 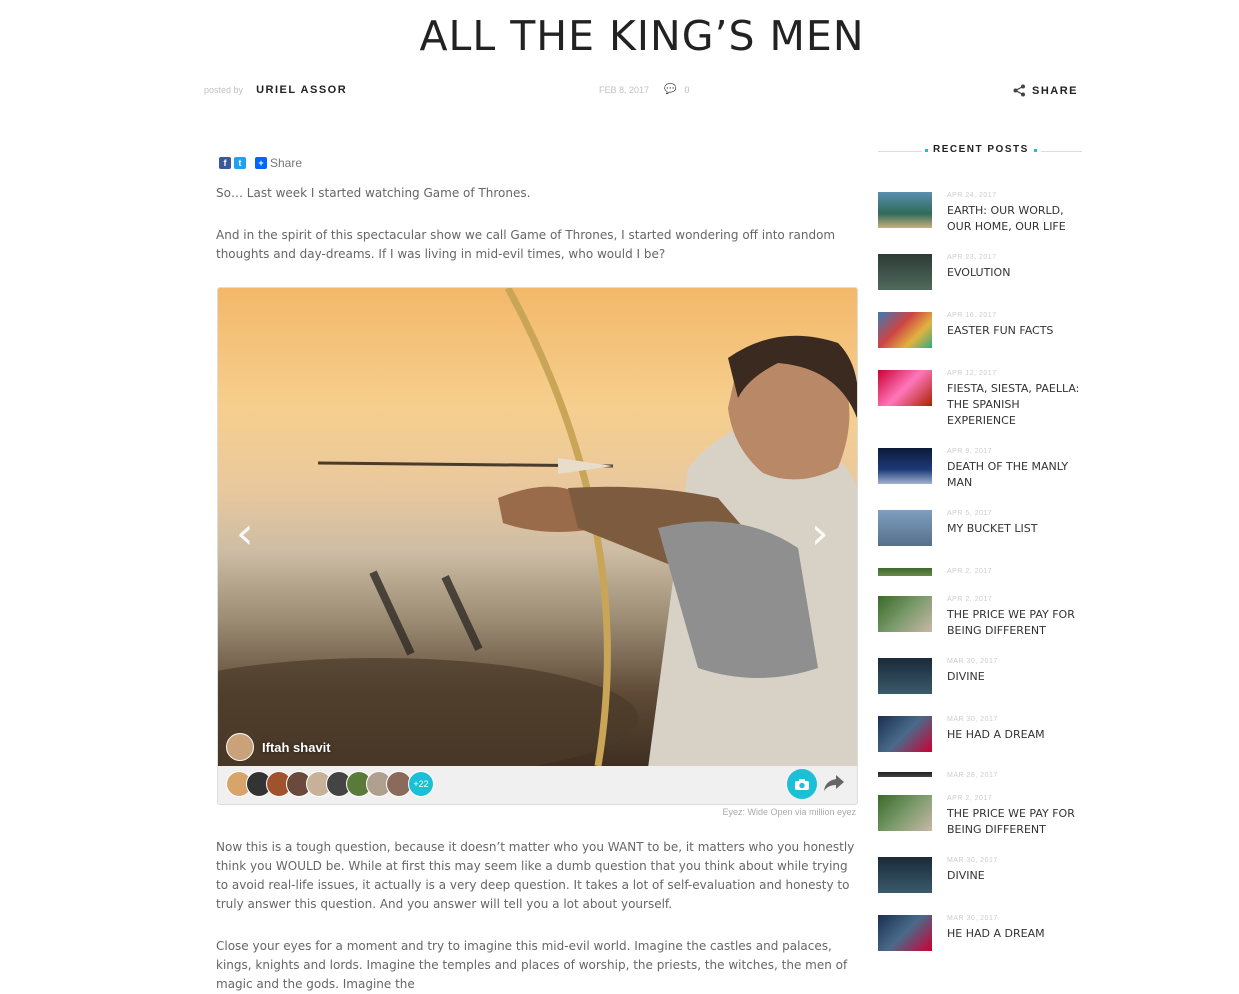 I want to click on recent-post-item: APR 23, 2017 EVOLUTION, so click(x=983, y=272).